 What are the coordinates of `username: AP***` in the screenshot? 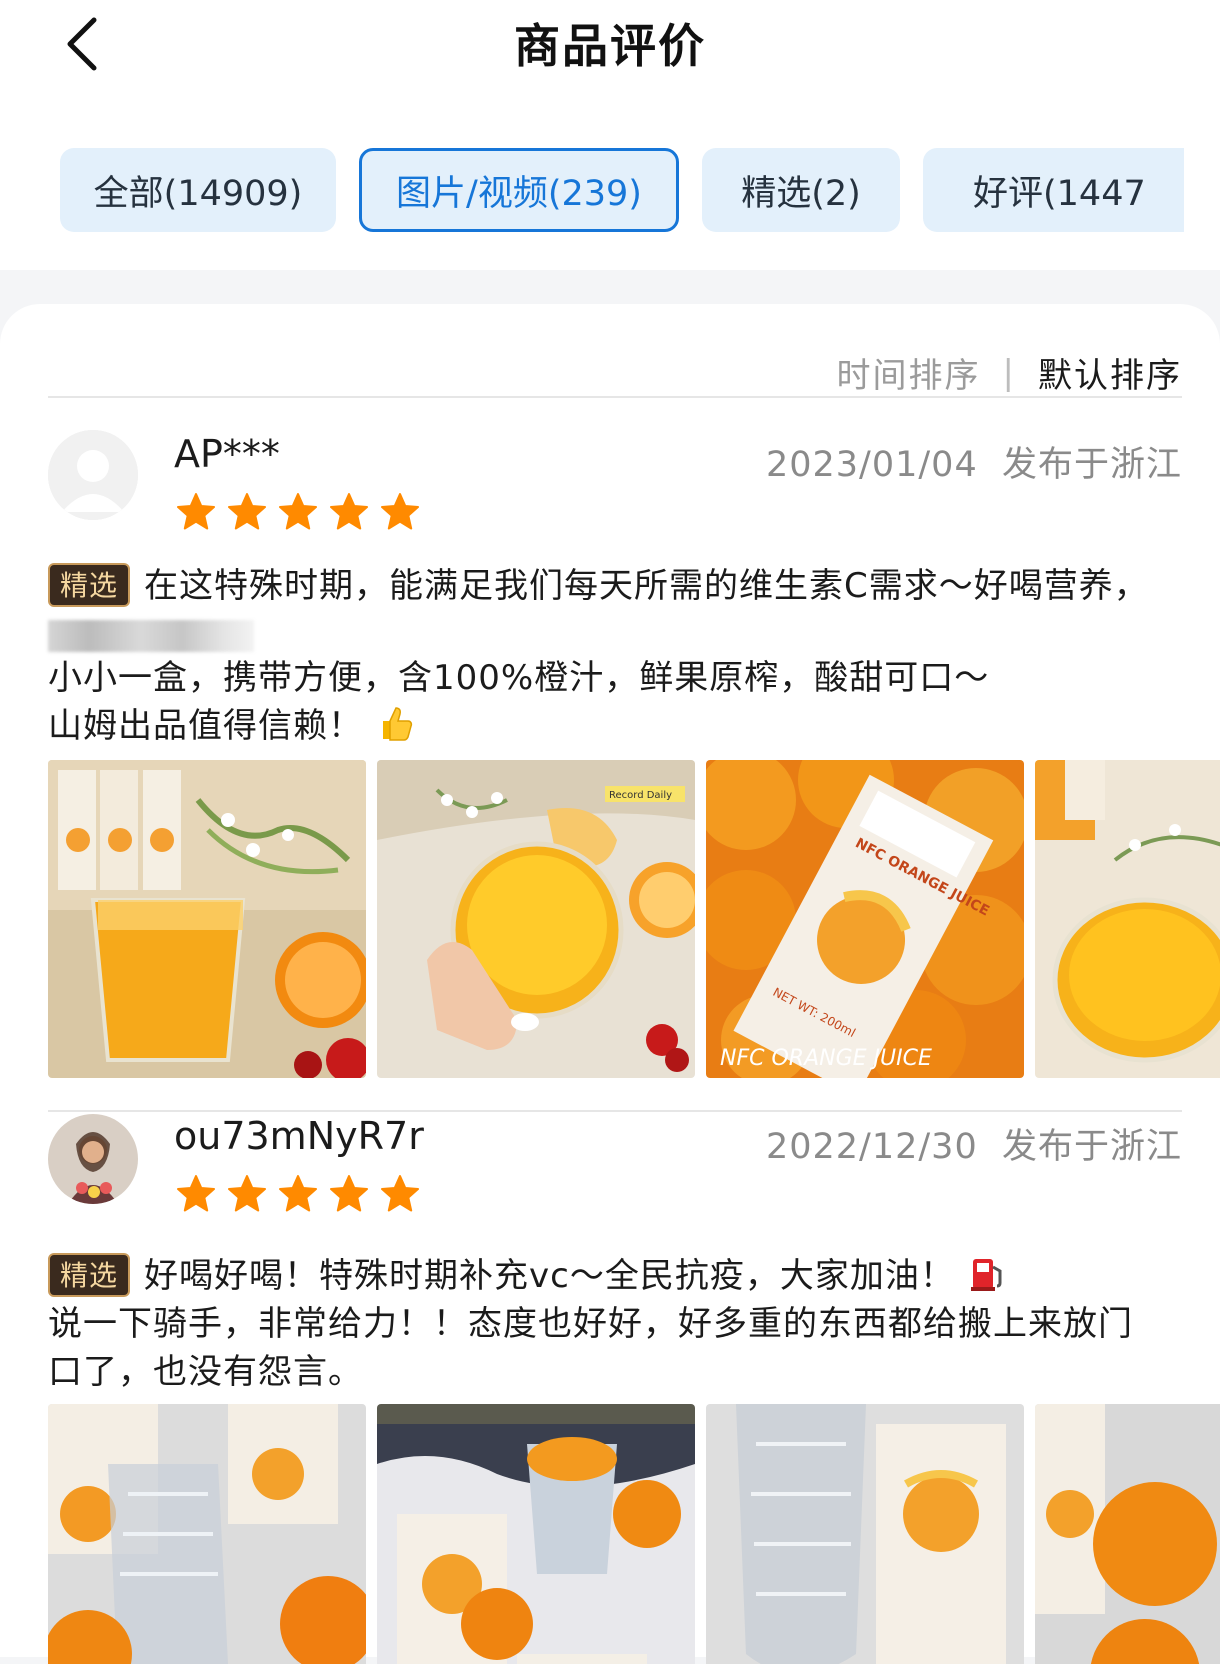 It's located at (227, 454).